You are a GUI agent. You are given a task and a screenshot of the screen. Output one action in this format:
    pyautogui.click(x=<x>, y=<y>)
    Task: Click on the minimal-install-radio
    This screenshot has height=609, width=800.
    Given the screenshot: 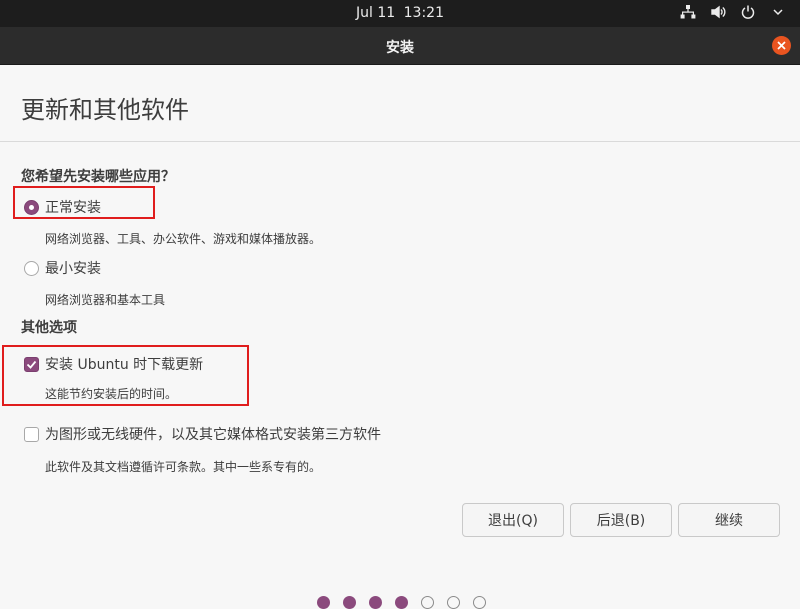 What is the action you would take?
    pyautogui.click(x=31, y=268)
    